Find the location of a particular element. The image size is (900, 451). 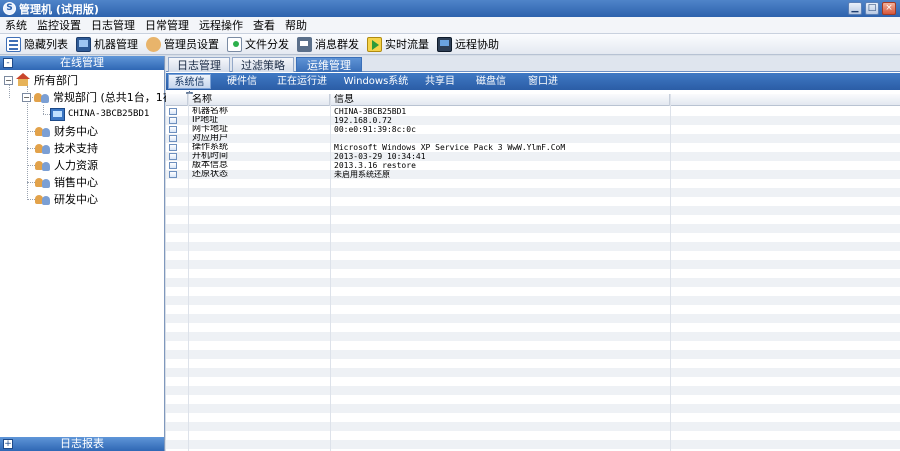

tree-node-machine: CHINA-3BCB25BD1 is located at coordinates (99, 114).